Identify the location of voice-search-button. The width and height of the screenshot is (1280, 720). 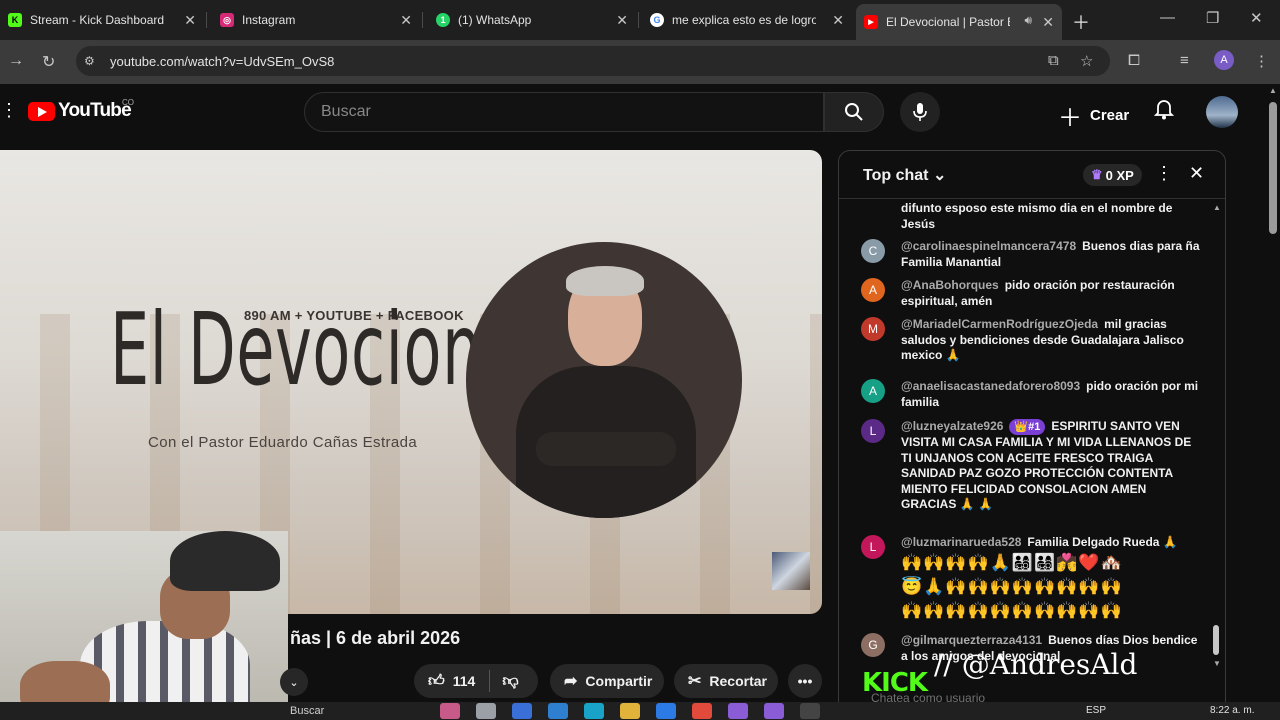
(920, 112).